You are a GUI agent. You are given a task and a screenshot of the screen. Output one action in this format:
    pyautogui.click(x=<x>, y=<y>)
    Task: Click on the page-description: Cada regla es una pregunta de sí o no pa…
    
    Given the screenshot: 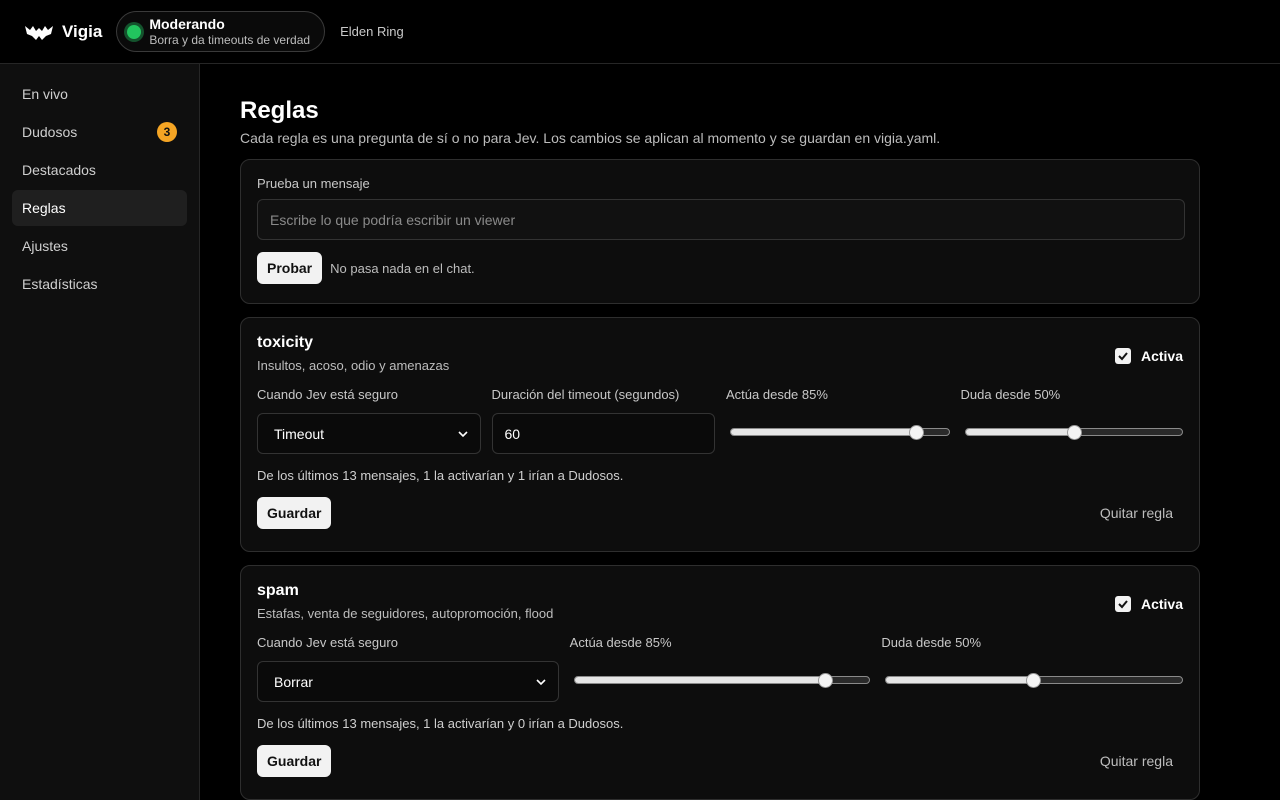 What is the action you would take?
    pyautogui.click(x=590, y=138)
    